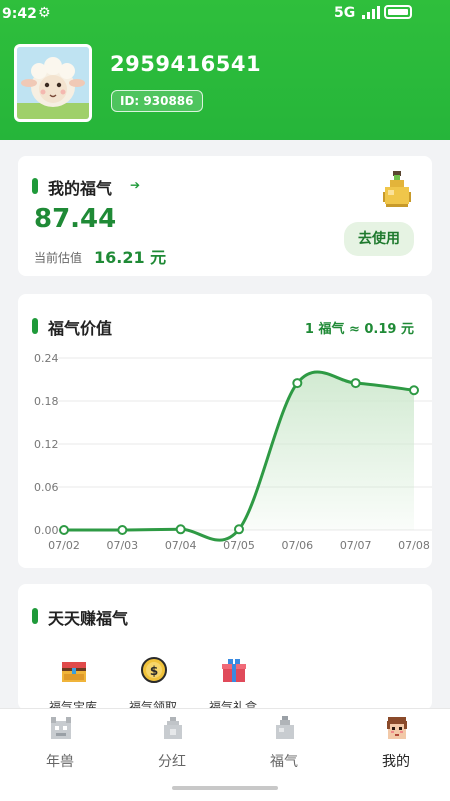 This screenshot has width=450, height=801. I want to click on x-tick-label: 07/02, so click(64, 545).